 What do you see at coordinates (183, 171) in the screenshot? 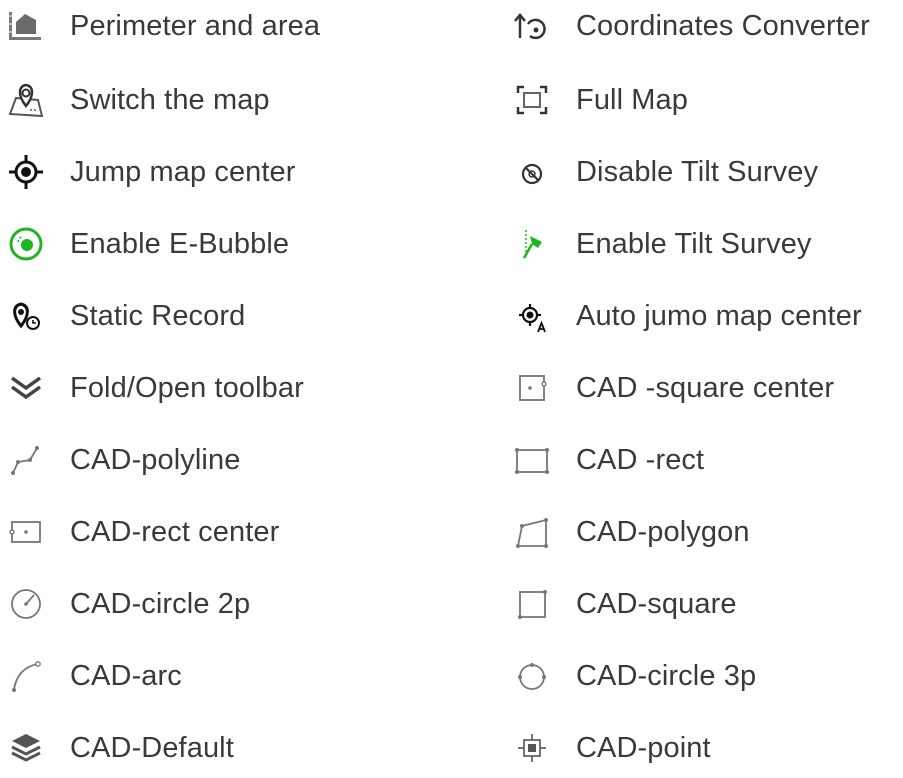
I see `legend-label: Jump map center` at bounding box center [183, 171].